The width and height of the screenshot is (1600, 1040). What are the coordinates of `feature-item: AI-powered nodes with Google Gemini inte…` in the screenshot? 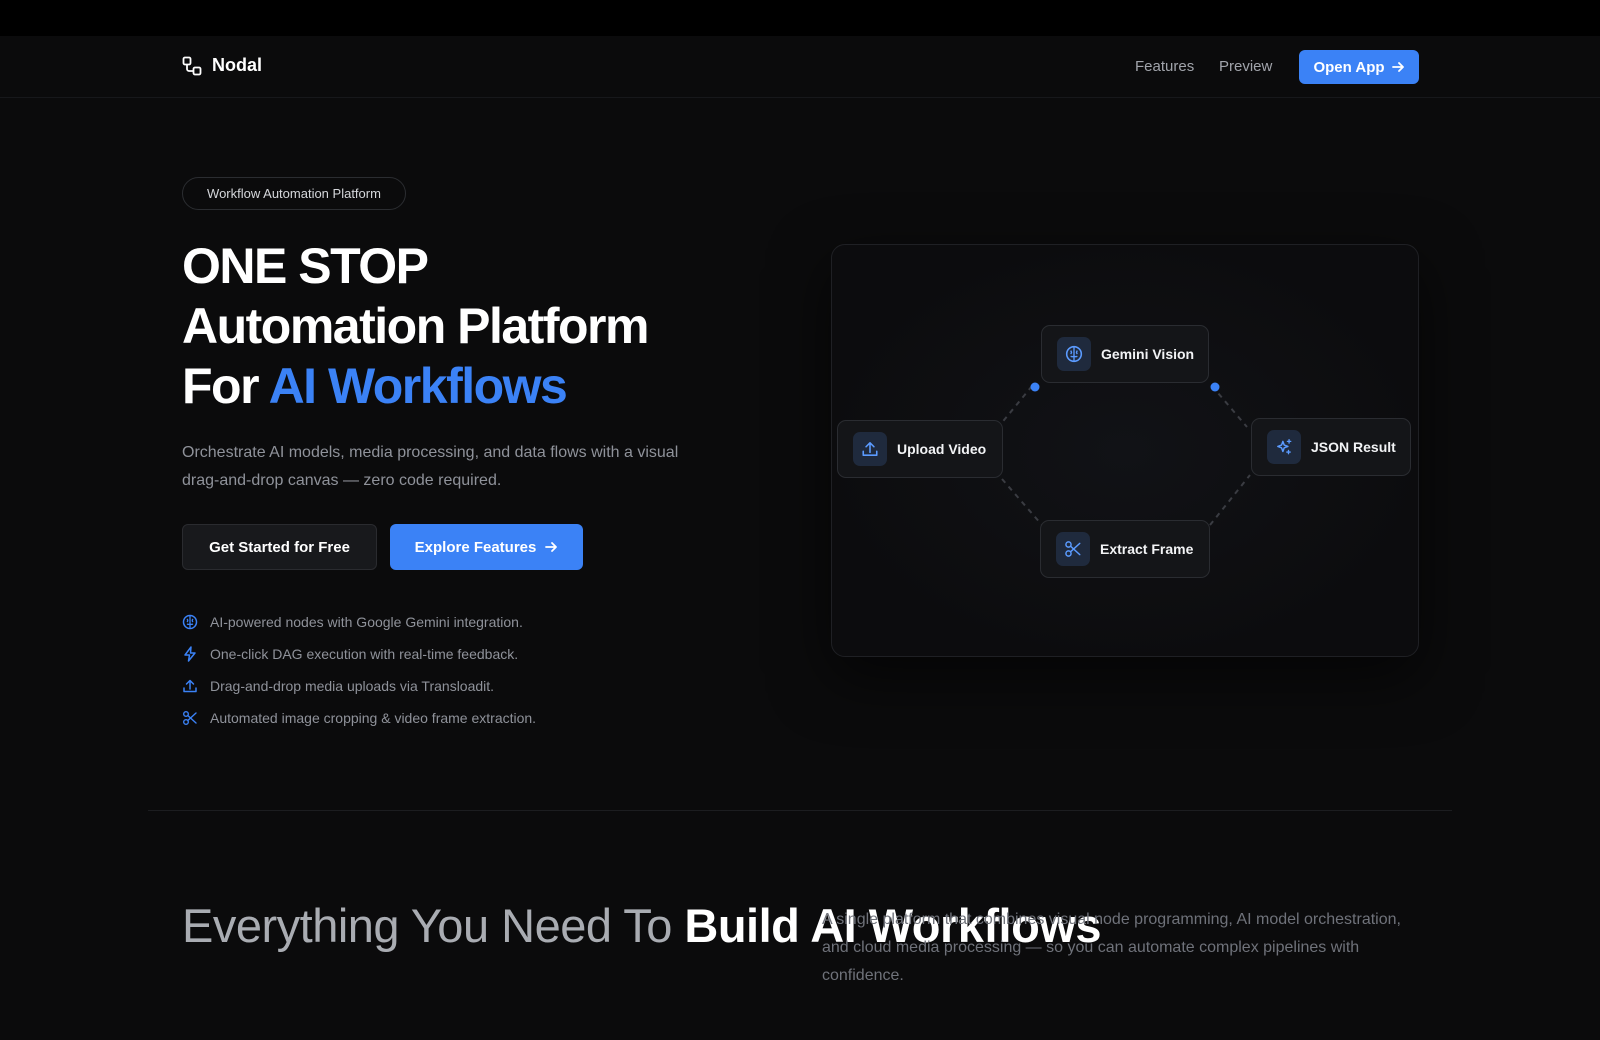 It's located at (359, 622).